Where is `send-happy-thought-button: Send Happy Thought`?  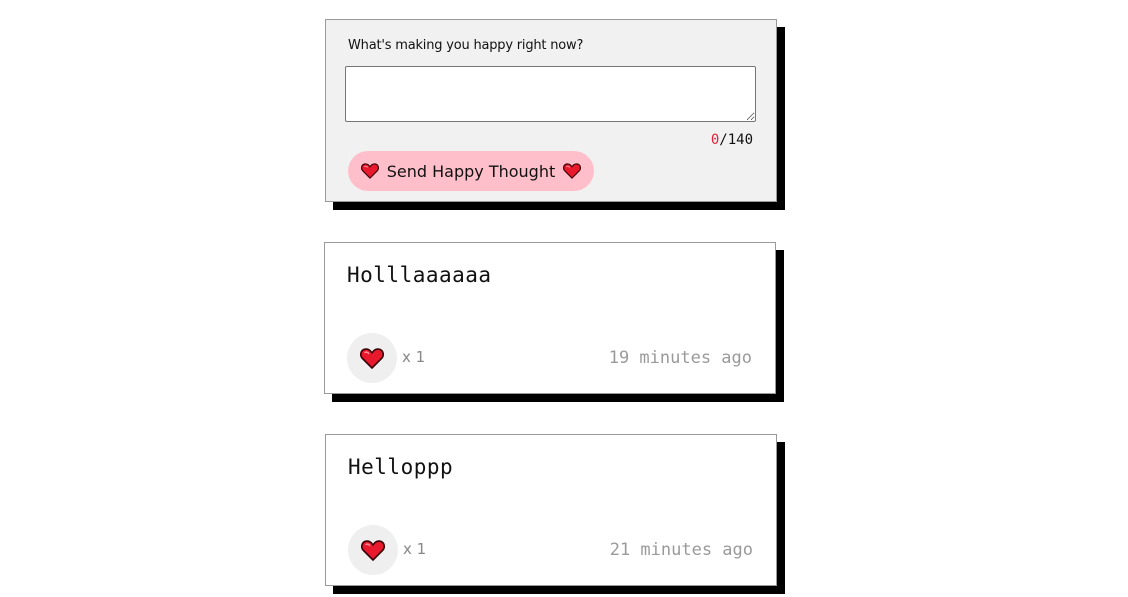 send-happy-thought-button: Send Happy Thought is located at coordinates (471, 171).